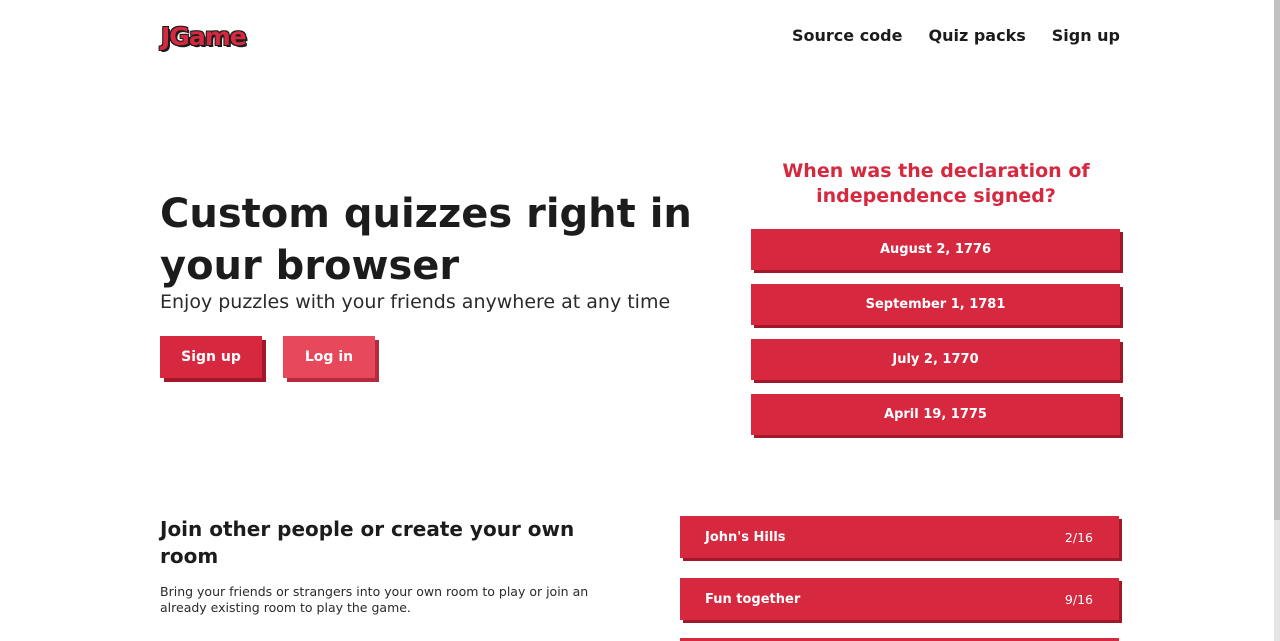 This screenshot has width=1280, height=641. I want to click on nav-source-code: Source code, so click(847, 35).